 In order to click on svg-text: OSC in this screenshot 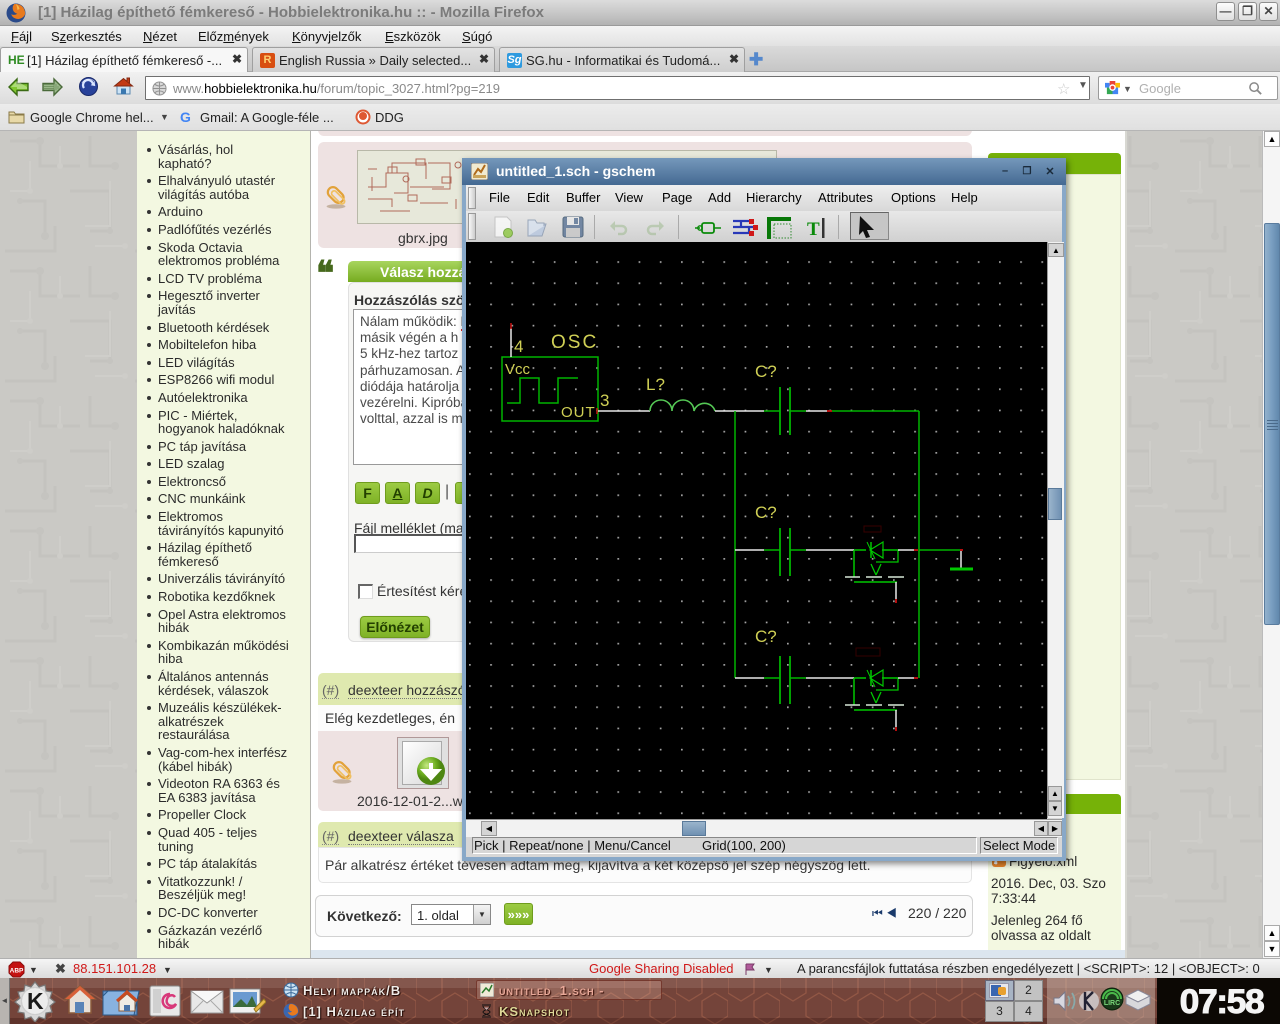, I will do `click(574, 342)`.